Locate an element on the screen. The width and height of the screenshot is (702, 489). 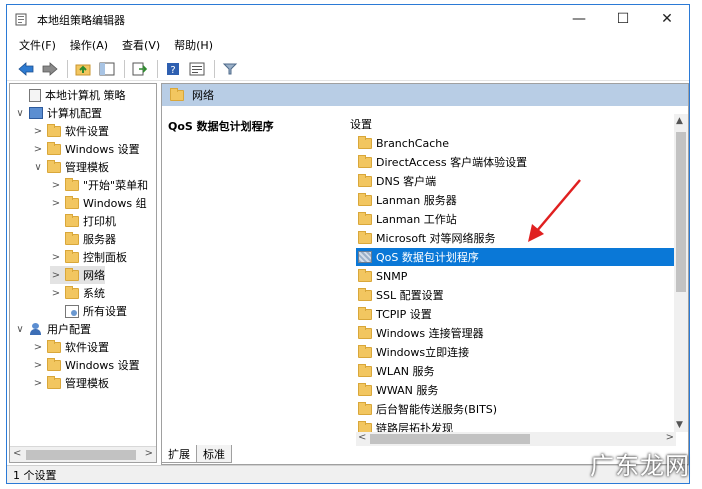
scroll-up-icon: ▲ is located at coordinates (679, 121).